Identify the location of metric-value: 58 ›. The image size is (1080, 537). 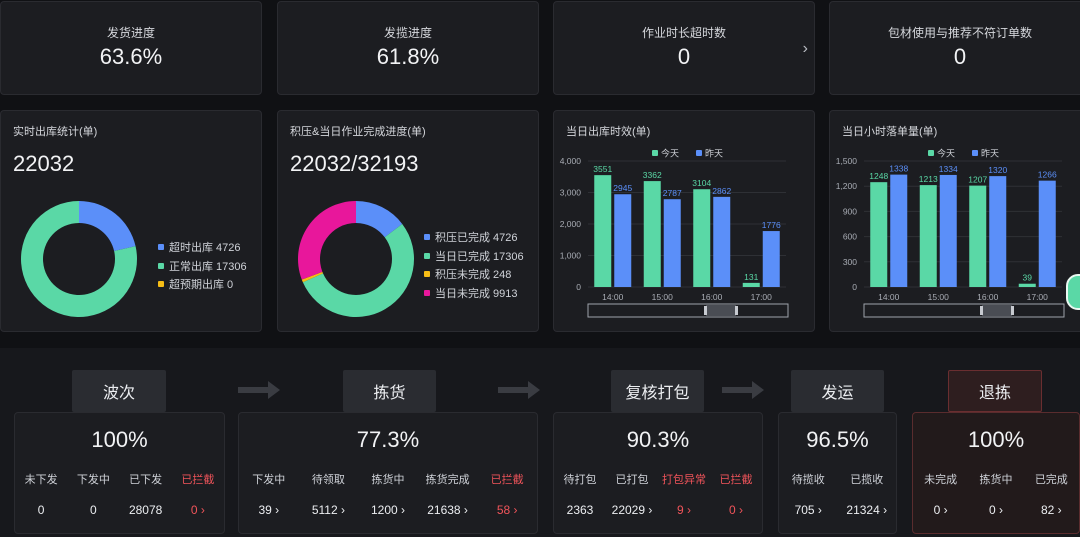
(507, 510).